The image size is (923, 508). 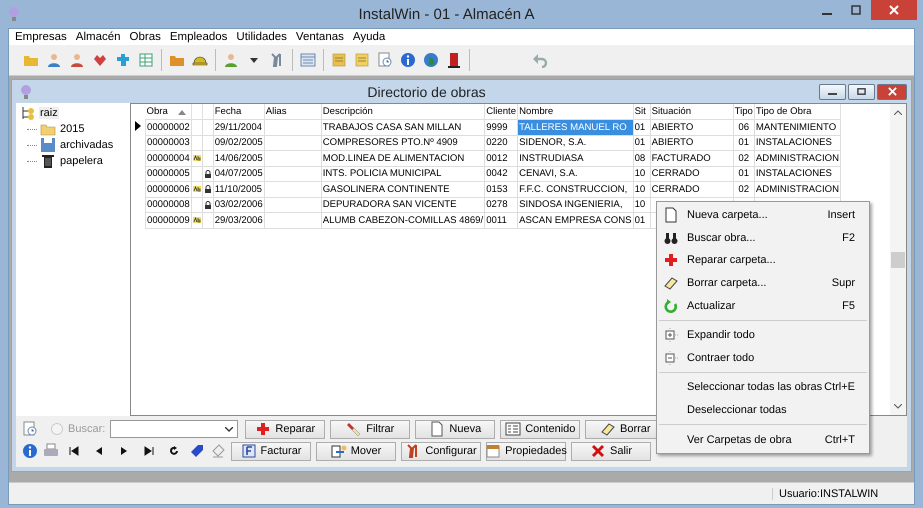 I want to click on table-cell: DEPURADORA SAN VICENTE, so click(x=403, y=204).